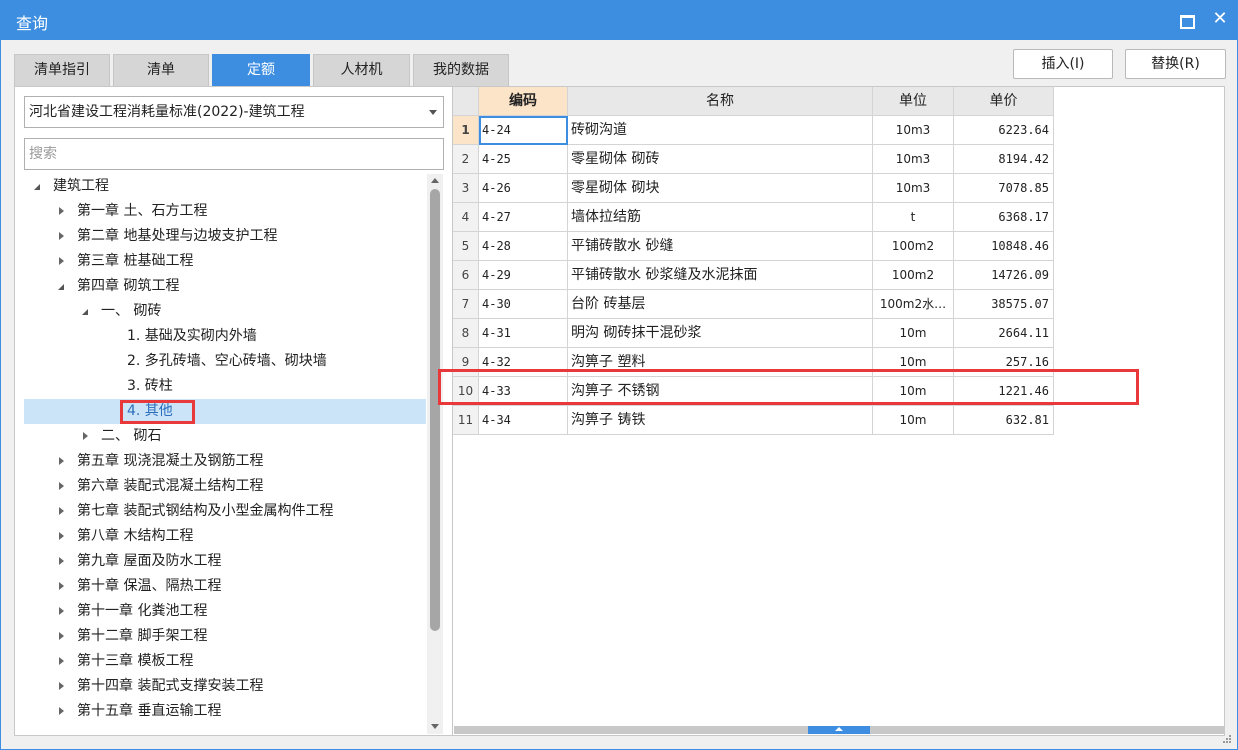  Describe the element at coordinates (1004, 217) in the screenshot. I see `cell-price: 6368.17` at that location.